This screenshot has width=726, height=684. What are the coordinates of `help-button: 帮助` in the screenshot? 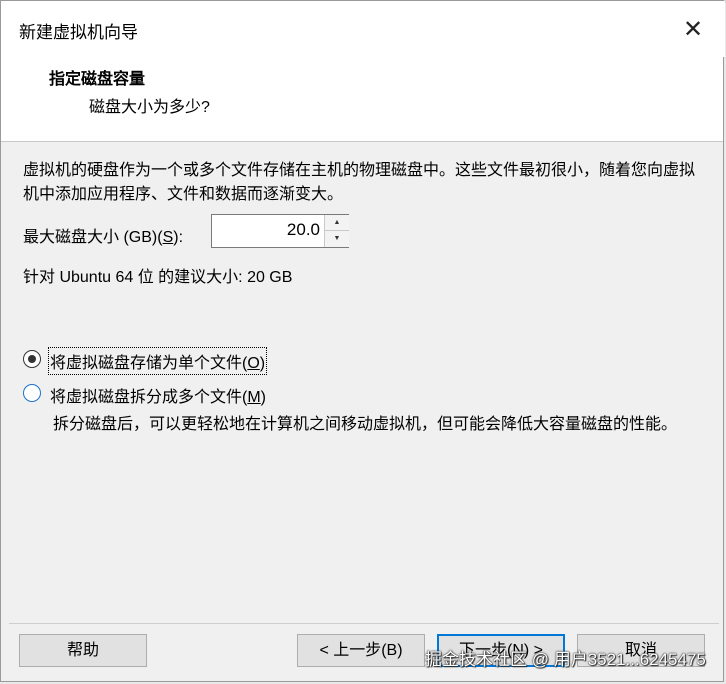 It's located at (83, 650).